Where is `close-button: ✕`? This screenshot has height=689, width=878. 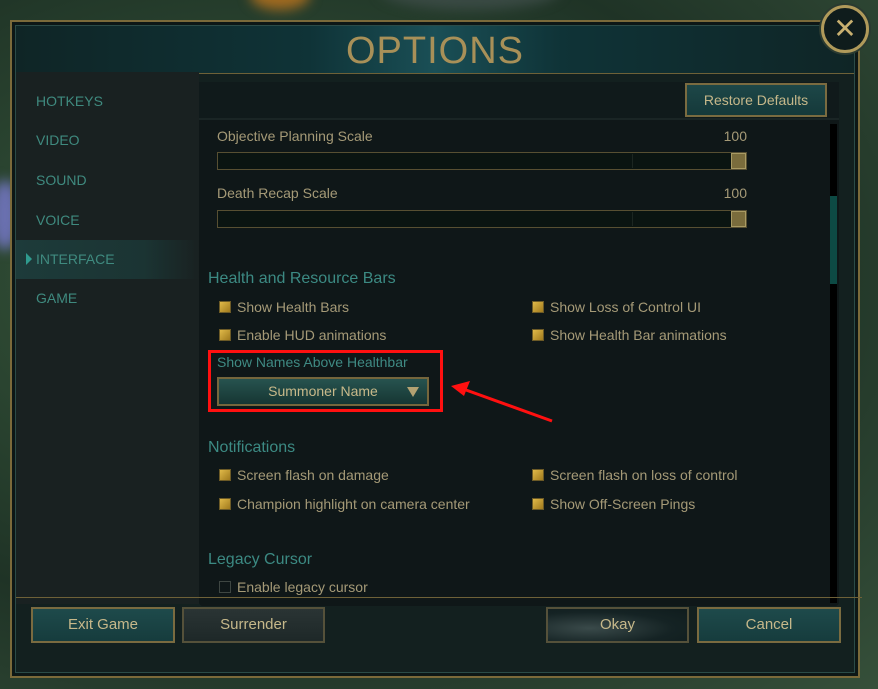 close-button: ✕ is located at coordinates (845, 29).